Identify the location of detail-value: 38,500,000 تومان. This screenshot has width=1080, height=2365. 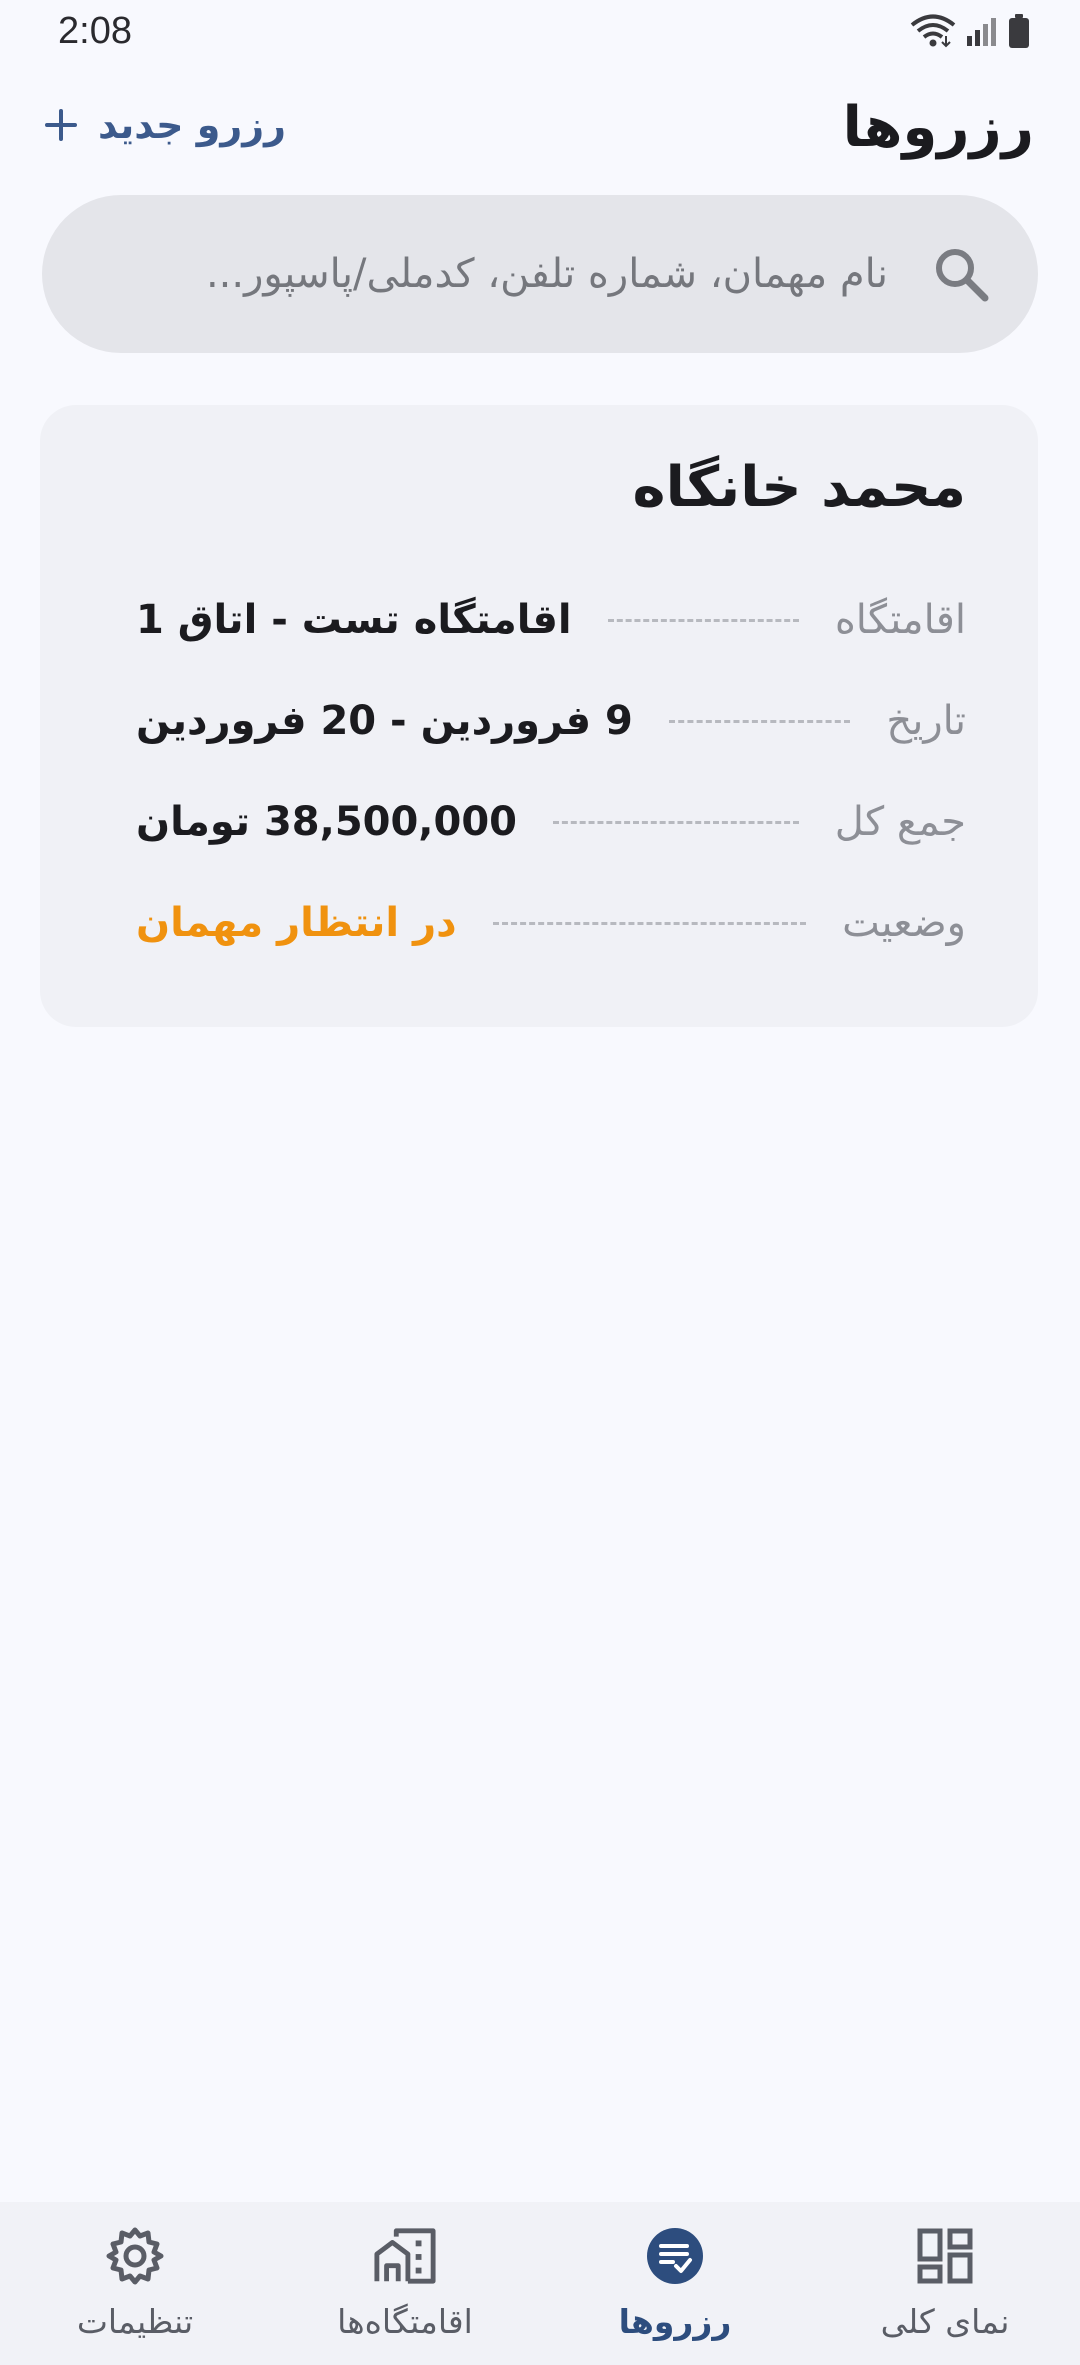
(326, 822).